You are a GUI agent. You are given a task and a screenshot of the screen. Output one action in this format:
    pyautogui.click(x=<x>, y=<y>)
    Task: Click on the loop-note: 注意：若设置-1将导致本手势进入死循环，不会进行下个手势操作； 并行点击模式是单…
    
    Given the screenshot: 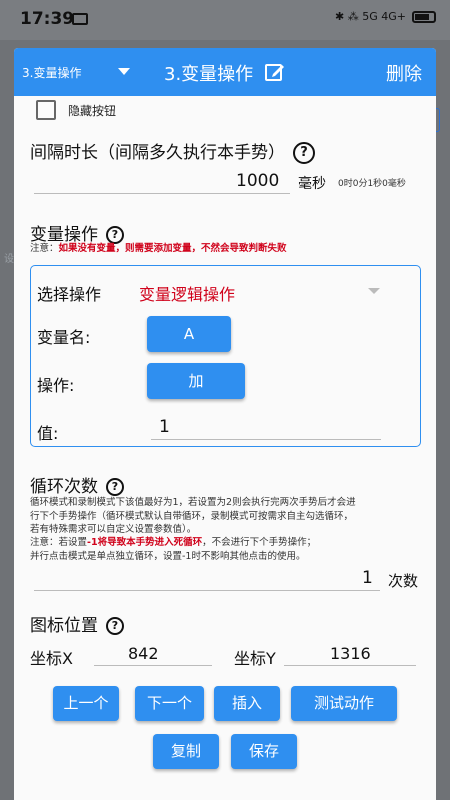 What is the action you would take?
    pyautogui.click(x=173, y=549)
    